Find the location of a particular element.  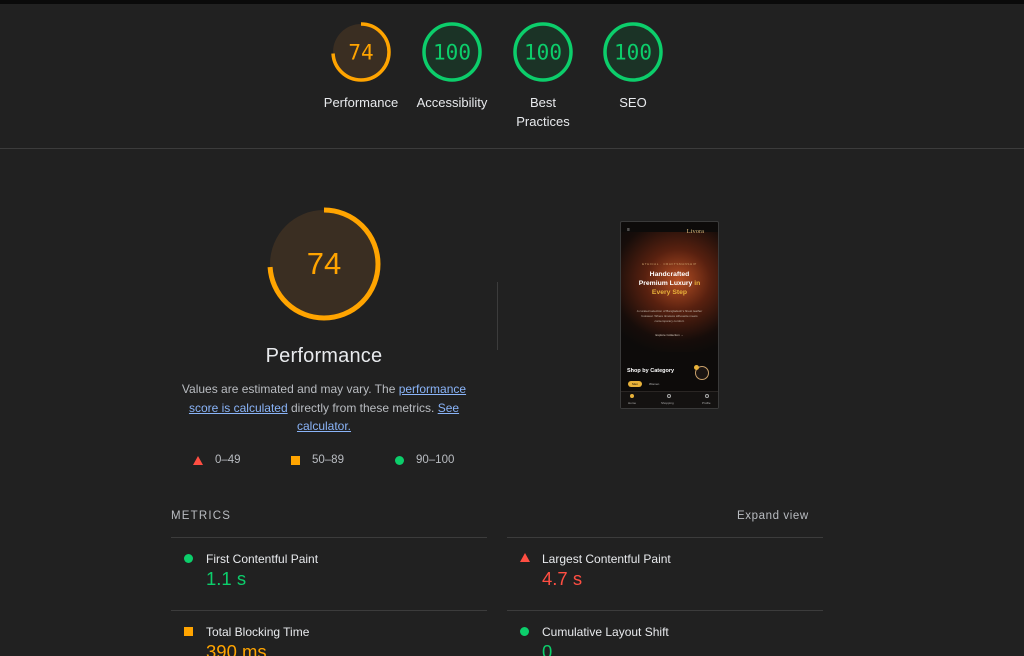

profile-icon is located at coordinates (707, 396).